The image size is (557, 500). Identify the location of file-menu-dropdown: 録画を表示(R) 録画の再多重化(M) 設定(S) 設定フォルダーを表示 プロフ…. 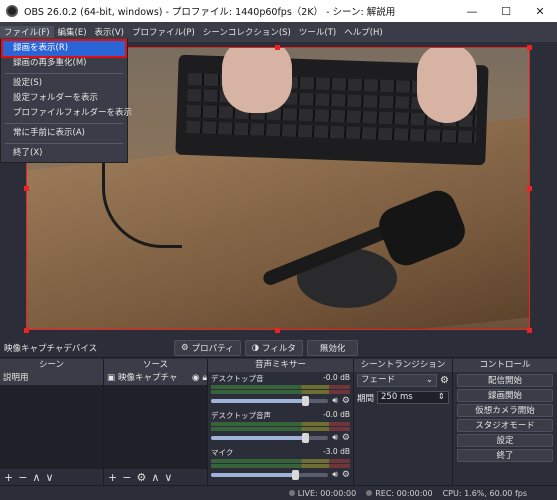
(66, 101).